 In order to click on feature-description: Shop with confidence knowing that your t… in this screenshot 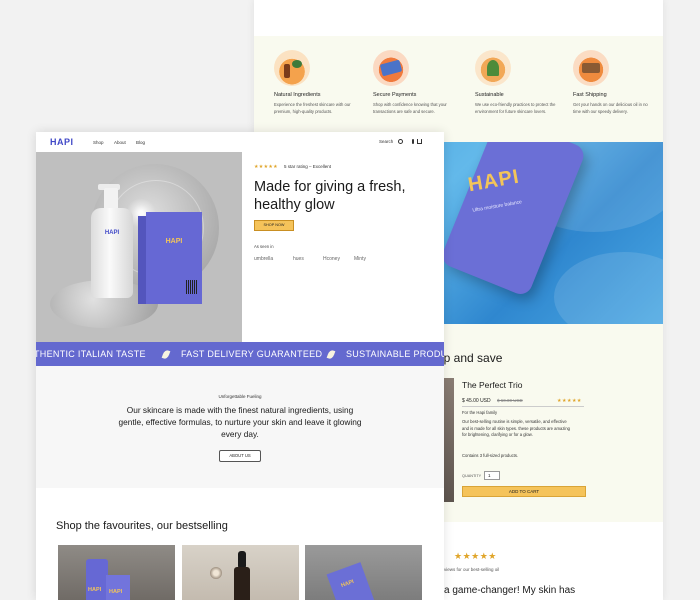, I will do `click(410, 108)`.